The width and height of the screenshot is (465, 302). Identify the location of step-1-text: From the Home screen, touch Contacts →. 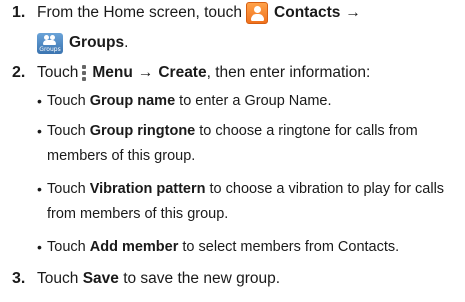
(199, 13).